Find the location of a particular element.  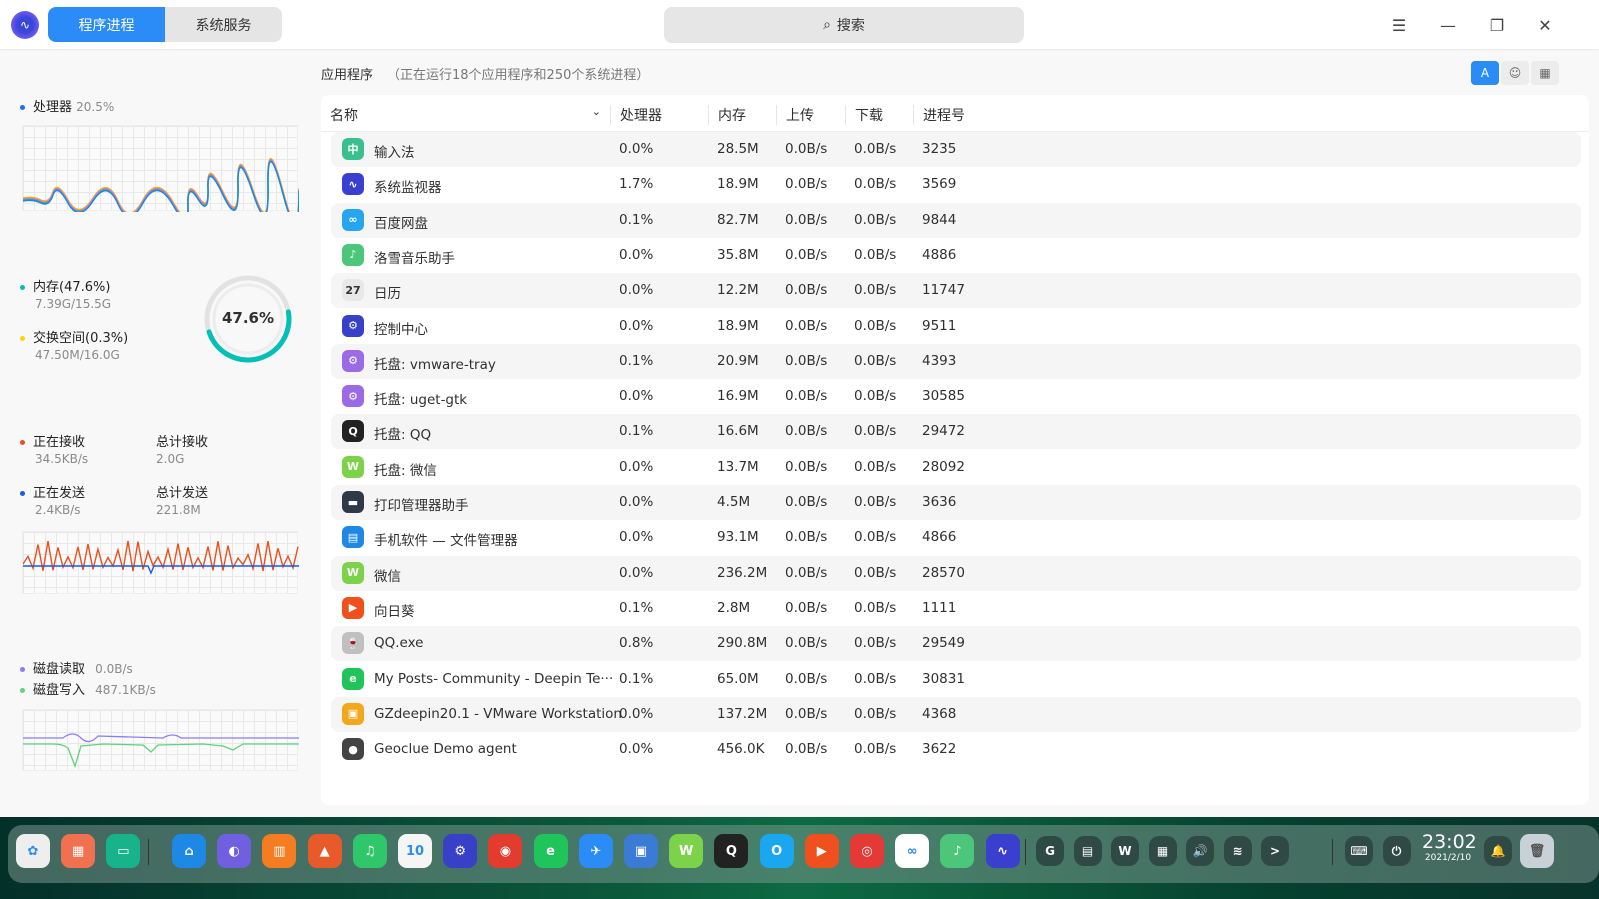

dock-image-viewer-icon: ▲ is located at coordinates (324, 851).